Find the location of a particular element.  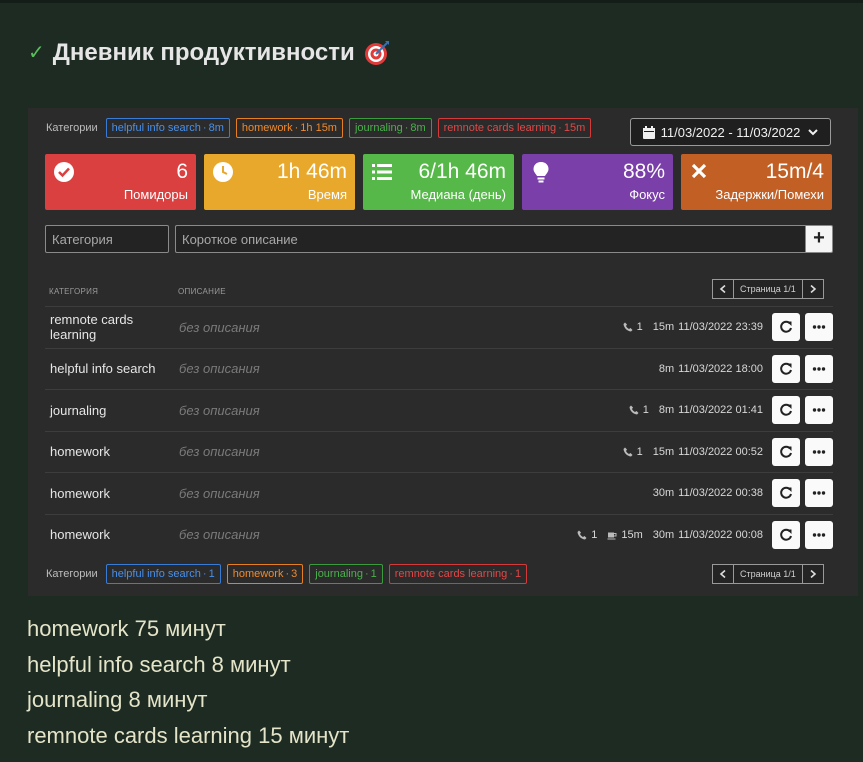

add-button: + is located at coordinates (819, 239).